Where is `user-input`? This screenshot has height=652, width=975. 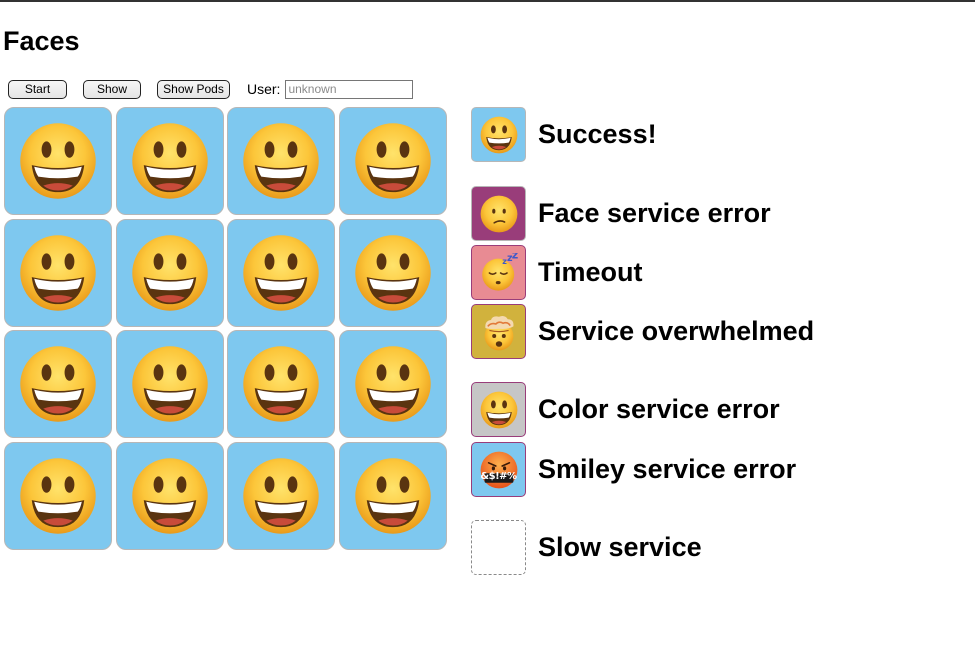
user-input is located at coordinates (349, 89).